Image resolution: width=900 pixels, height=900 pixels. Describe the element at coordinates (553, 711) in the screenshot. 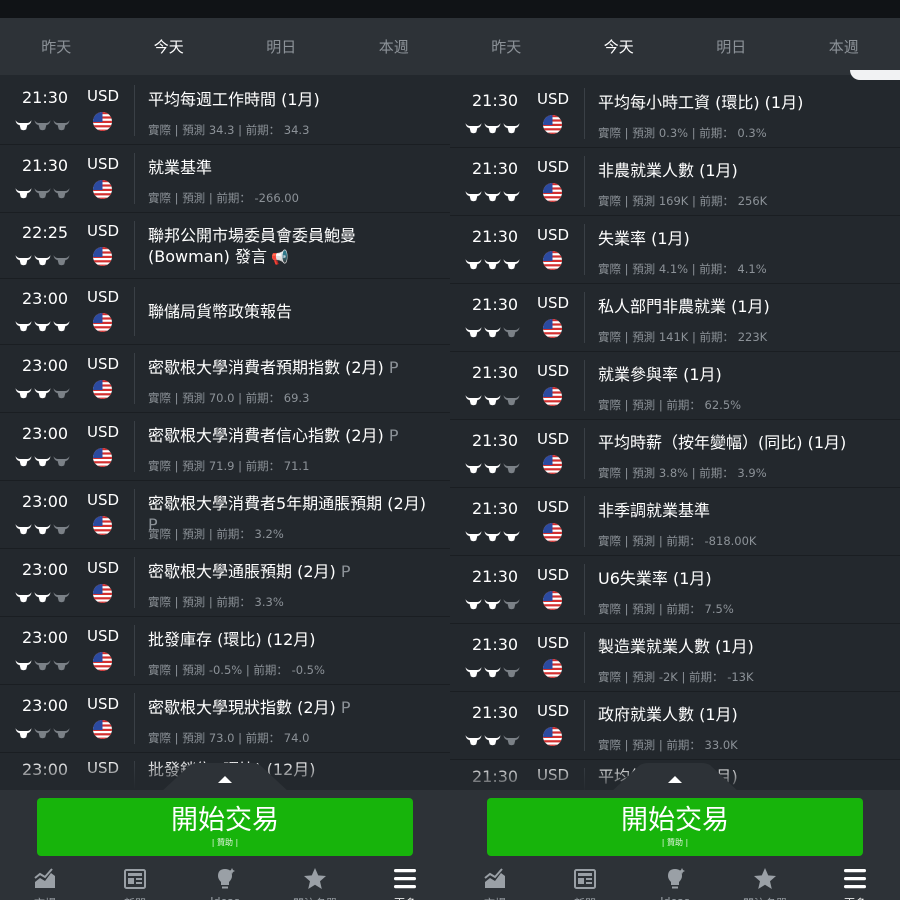

I see `event-currency: USD` at that location.